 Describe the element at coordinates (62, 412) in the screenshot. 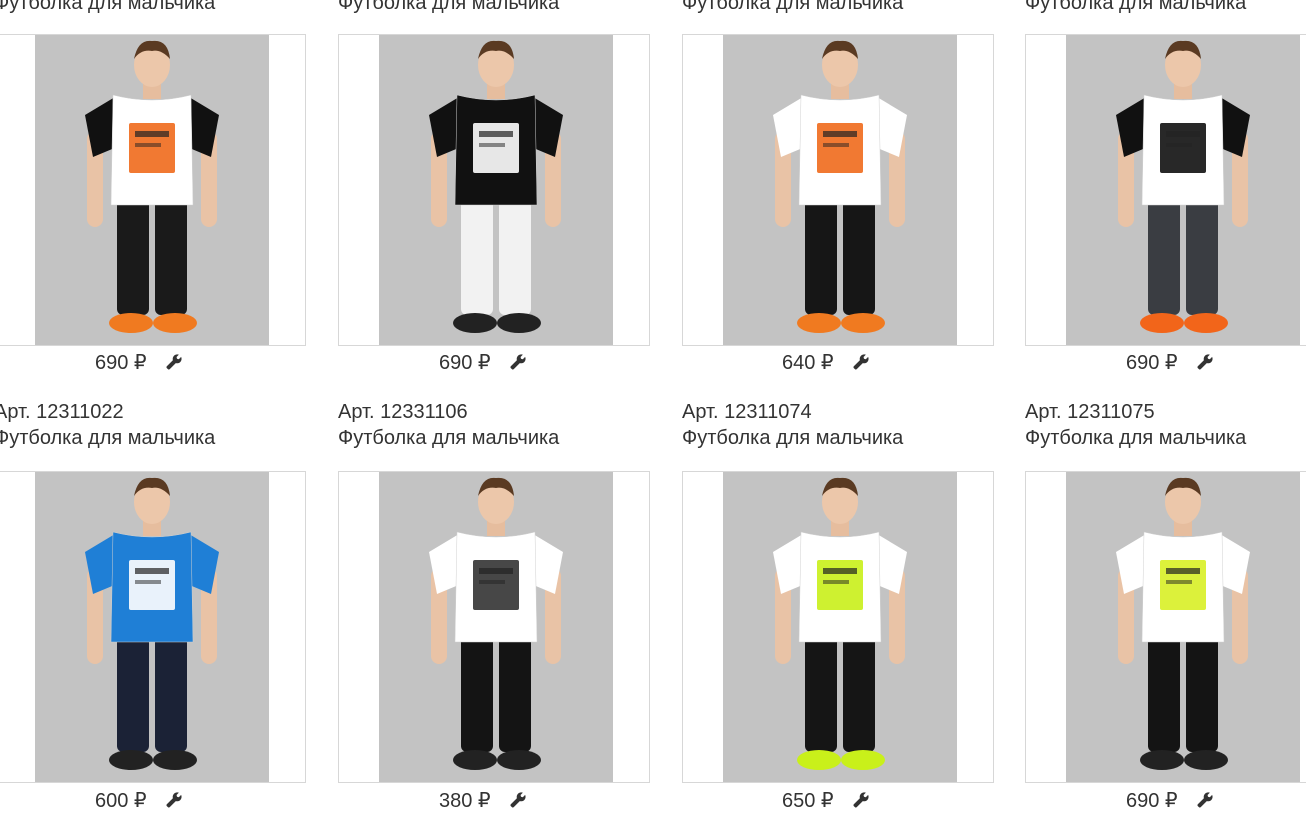

I see `product-article: Арт. 12311022` at that location.